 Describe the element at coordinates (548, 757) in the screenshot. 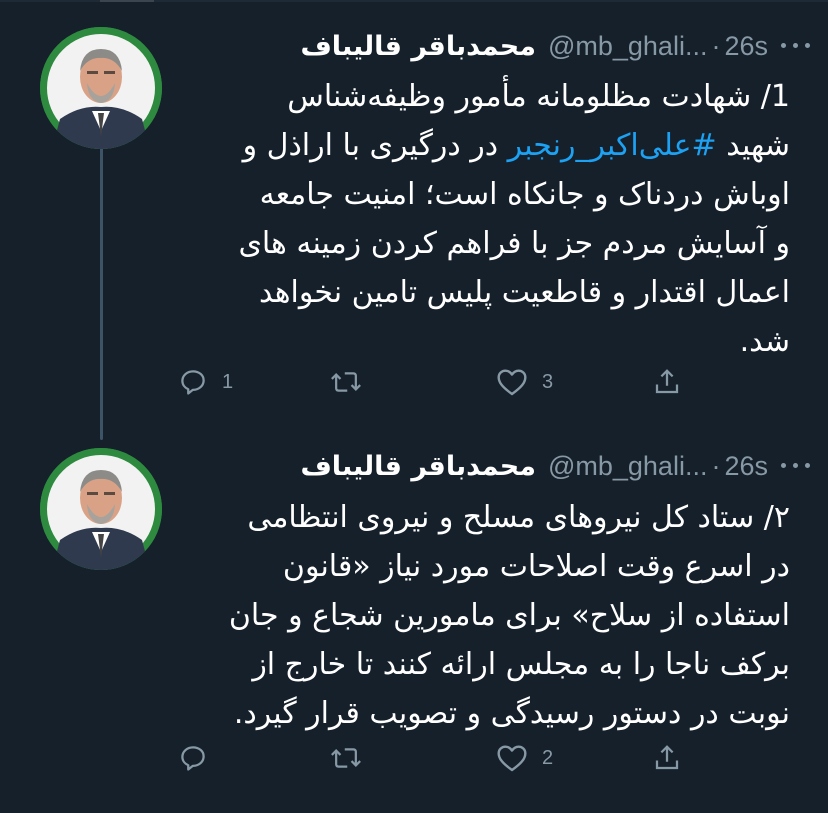

I see `like-count: 2` at that location.